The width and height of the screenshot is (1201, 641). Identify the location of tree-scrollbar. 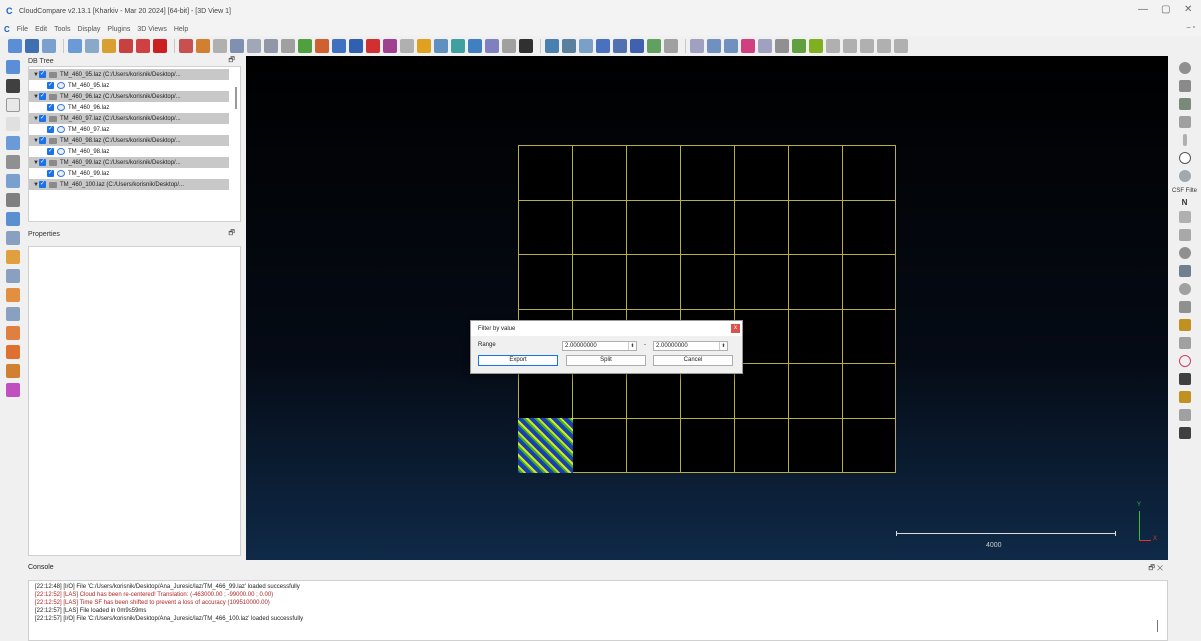
(236, 98).